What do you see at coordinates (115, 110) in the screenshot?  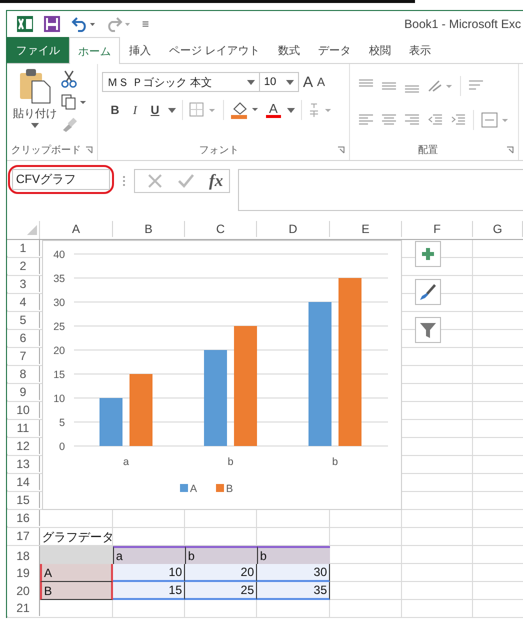 I see `bold-button: B` at bounding box center [115, 110].